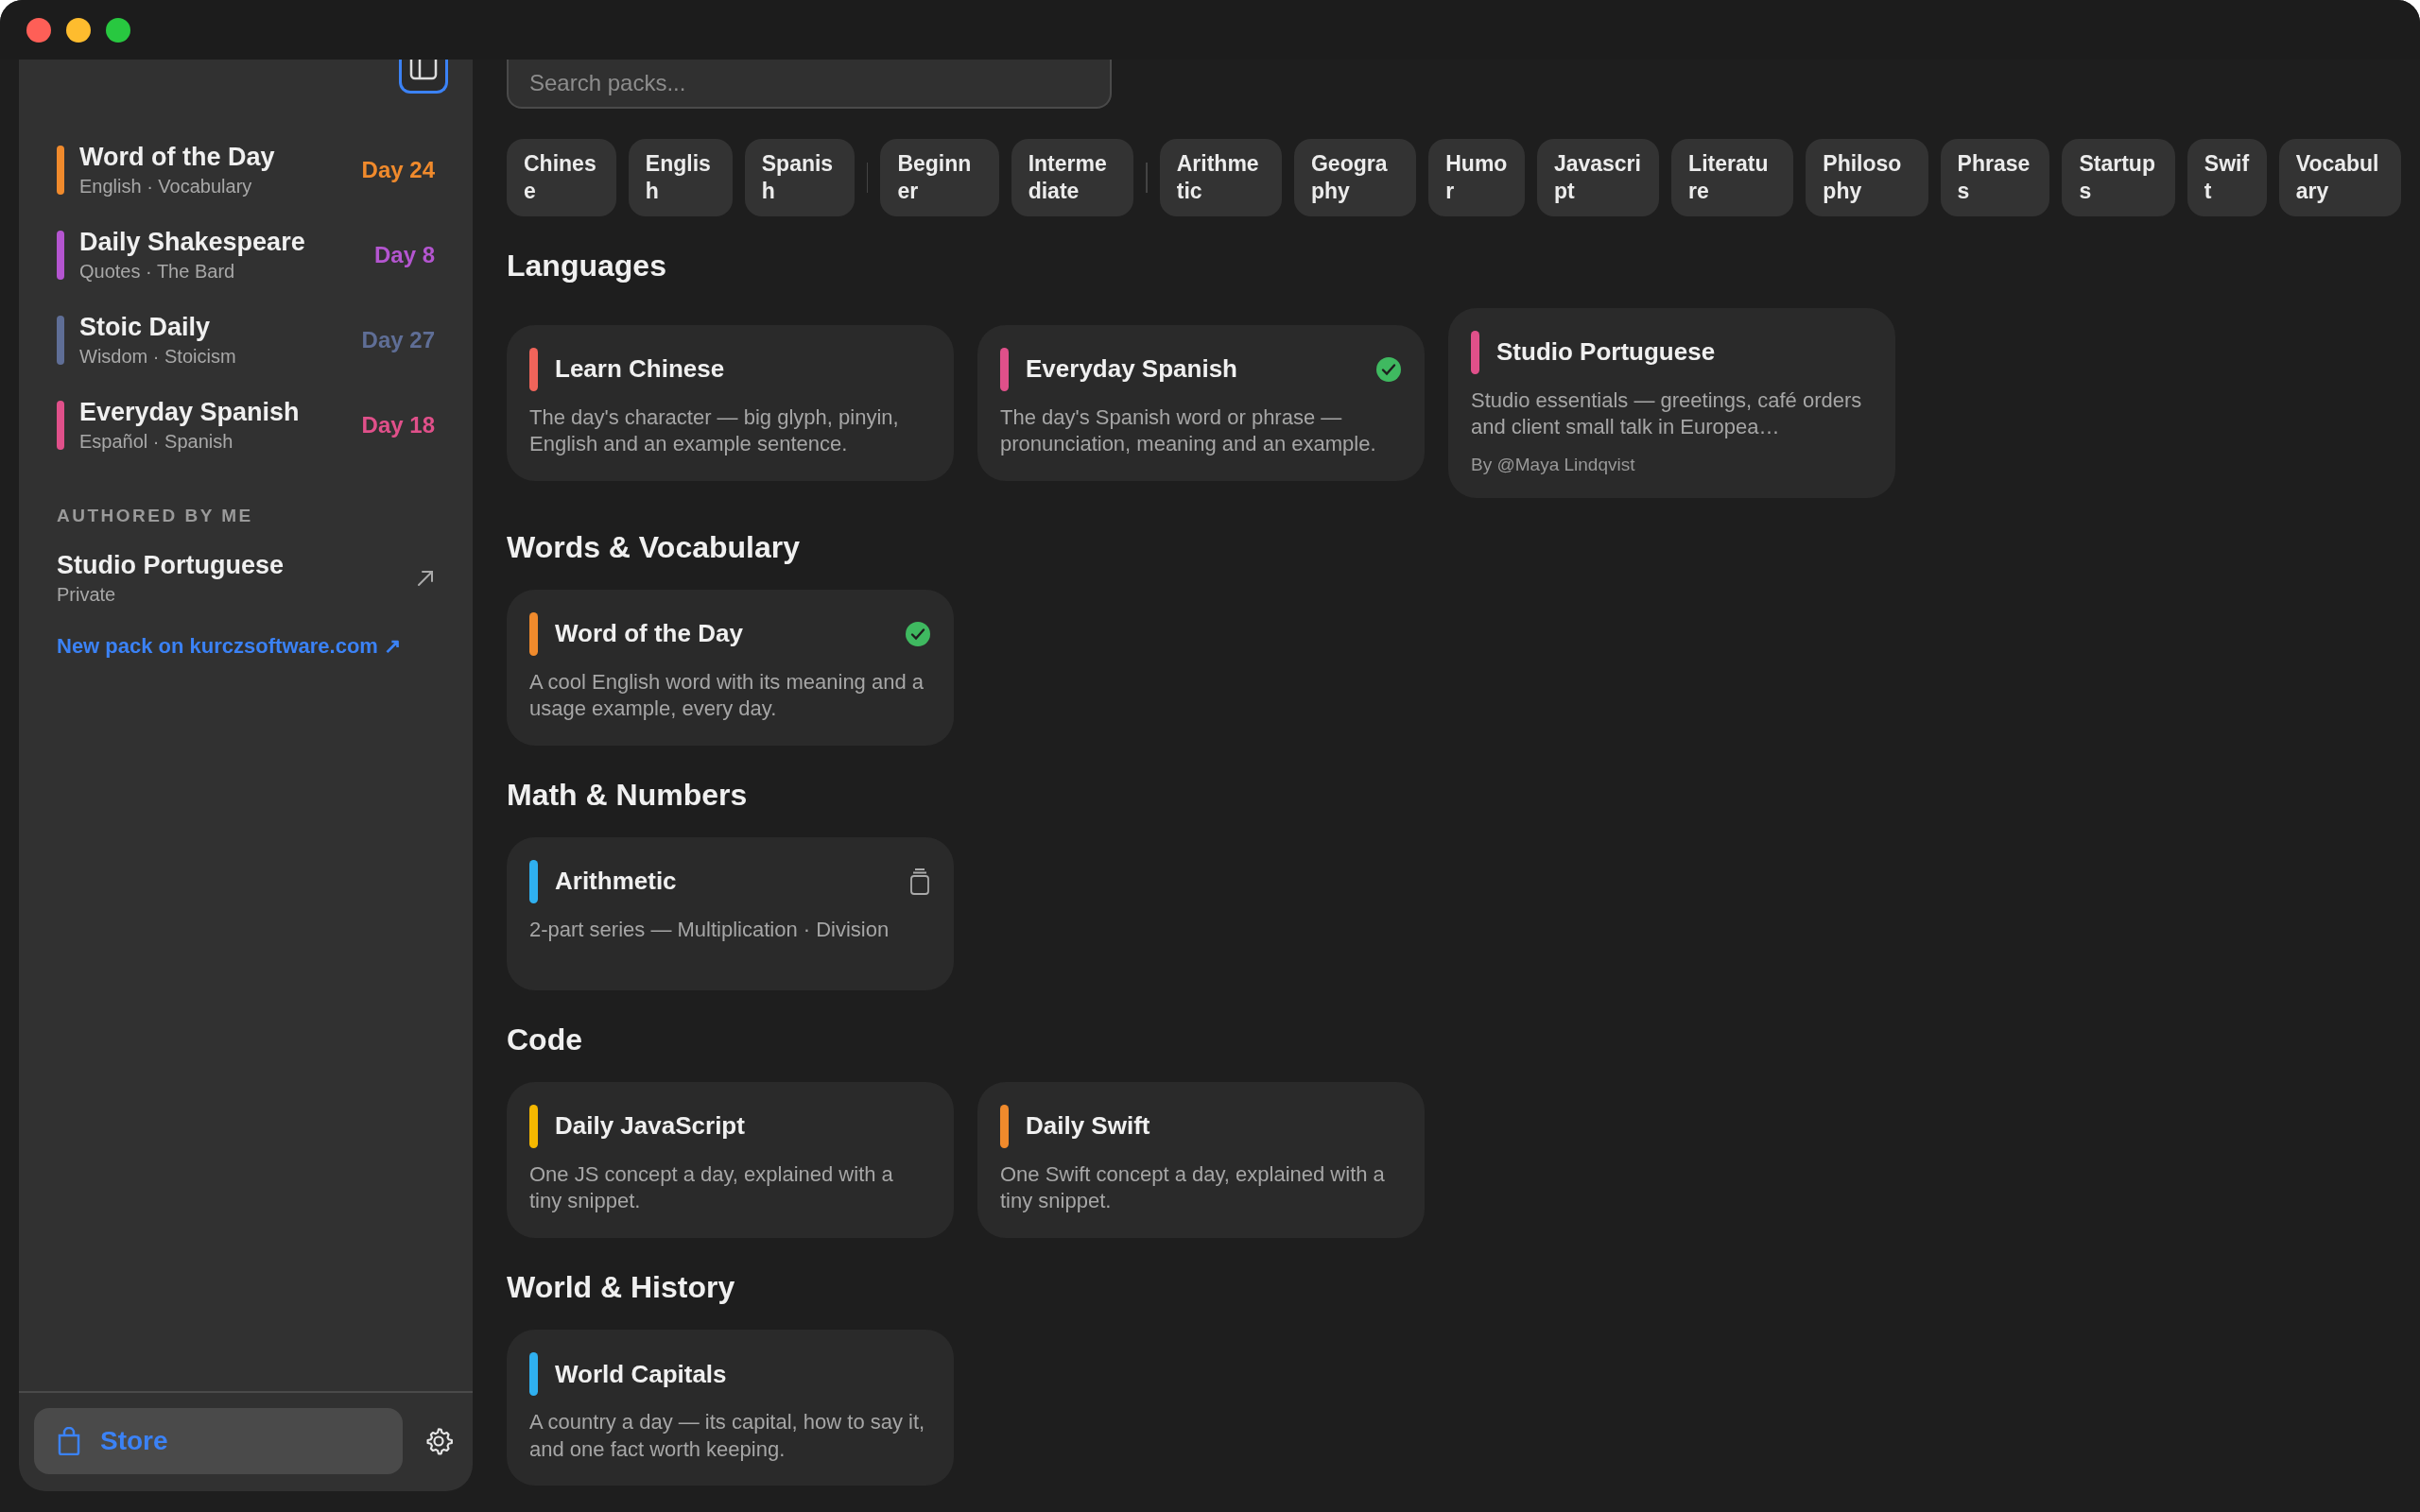  Describe the element at coordinates (158, 357) in the screenshot. I see `pack-subtitle: Wisdom · Stoicism` at that location.